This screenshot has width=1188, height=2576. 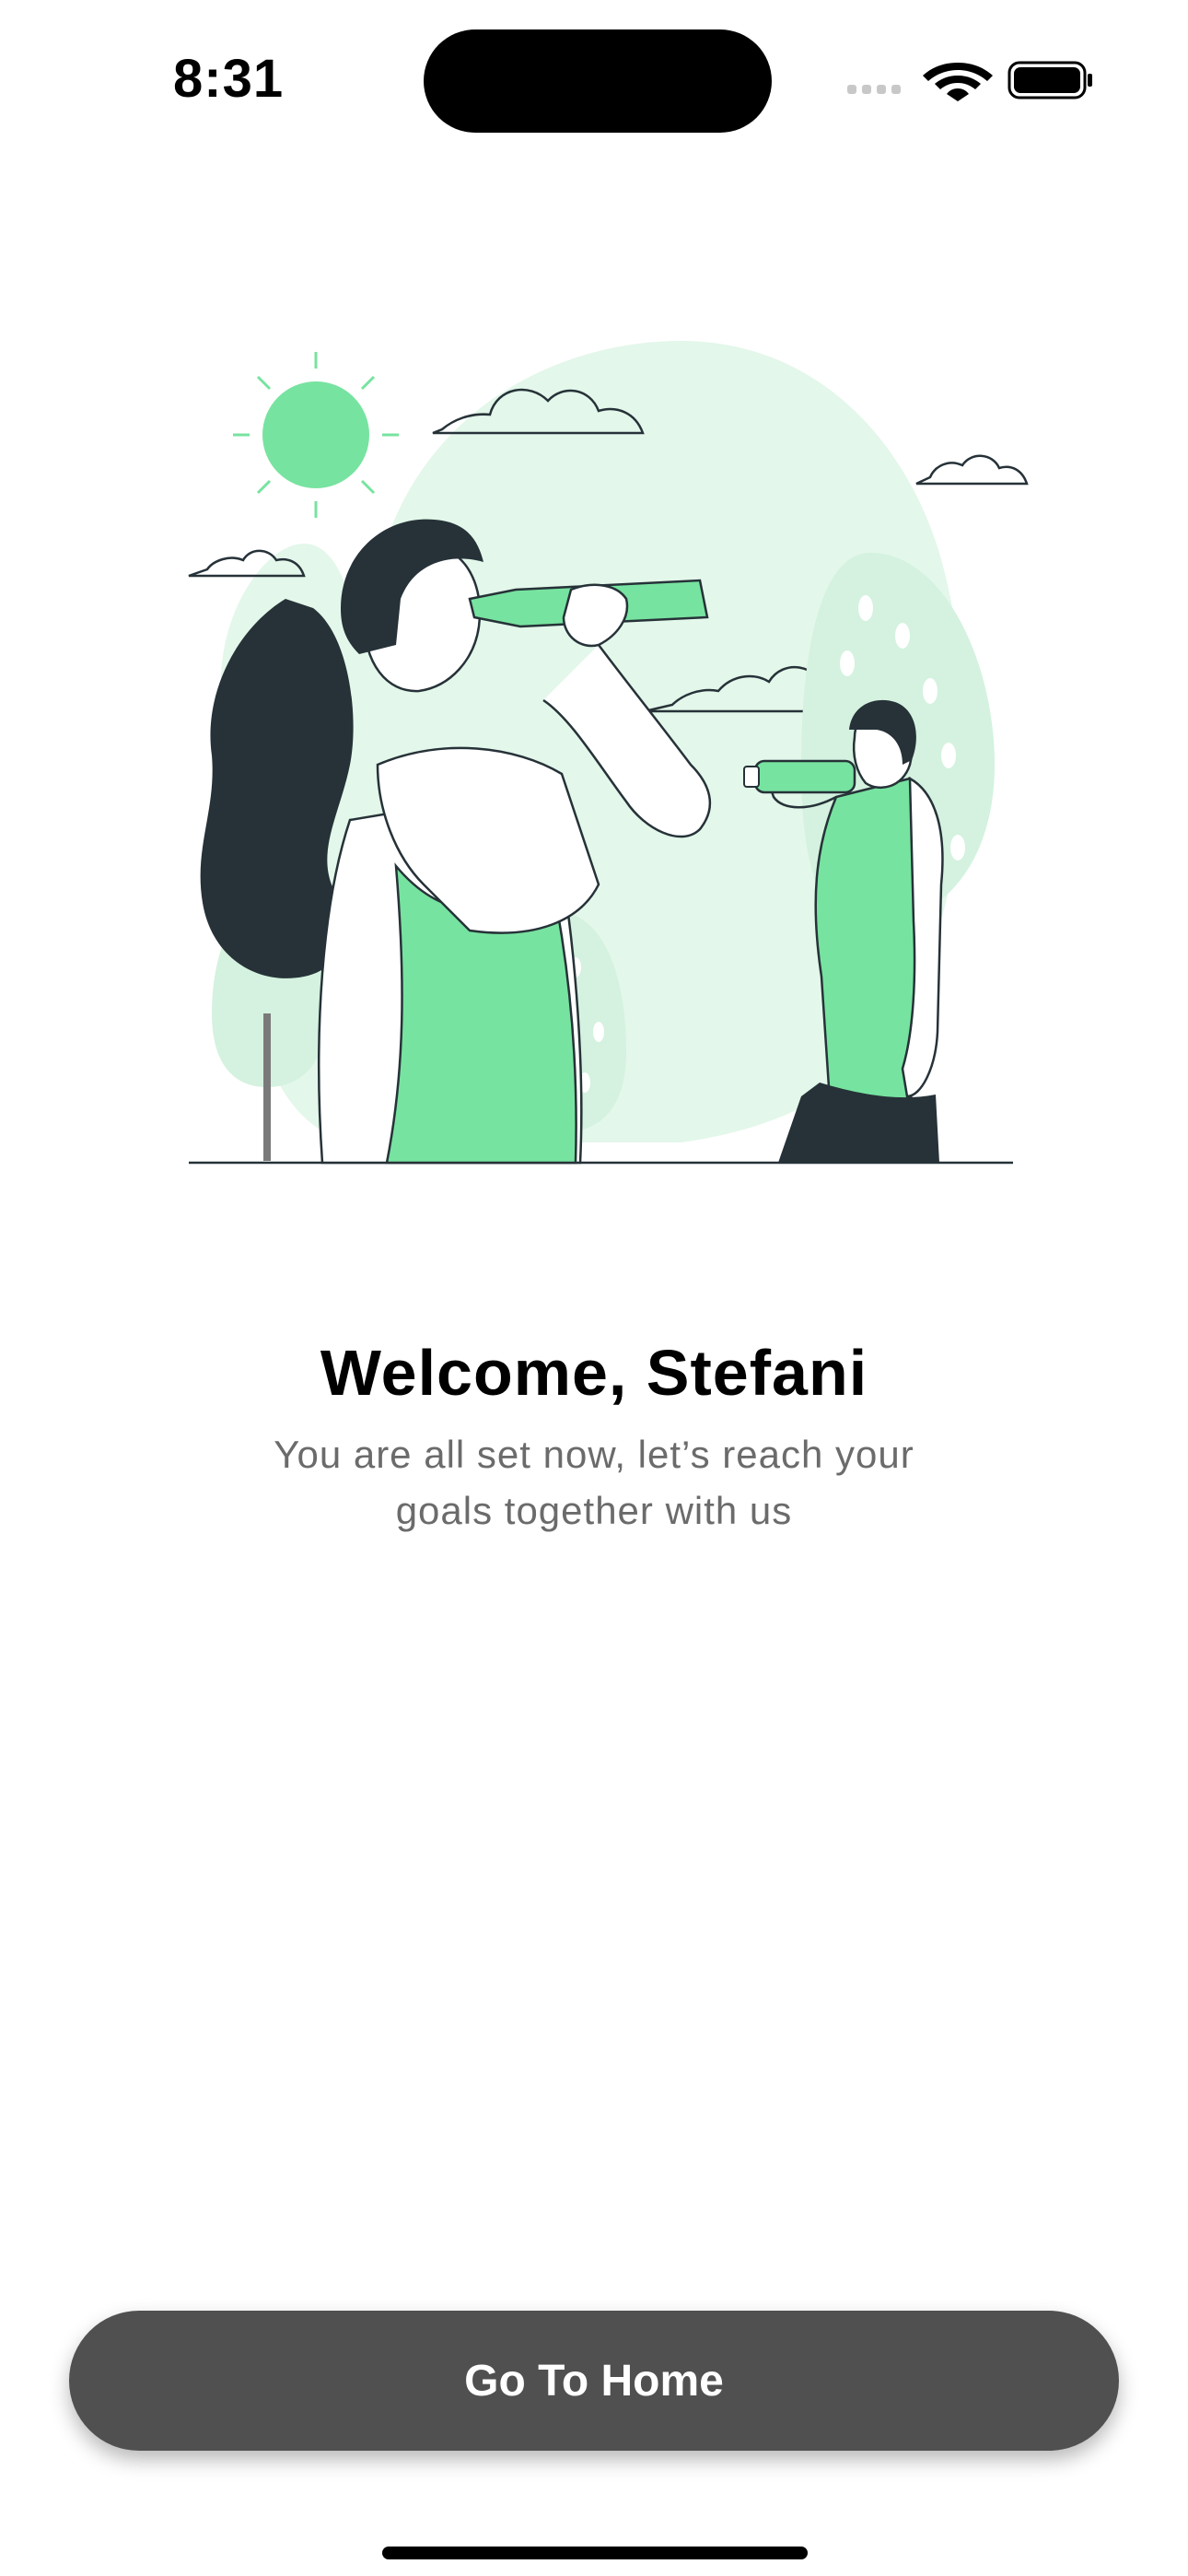 I want to click on dynamic-island, so click(x=598, y=81).